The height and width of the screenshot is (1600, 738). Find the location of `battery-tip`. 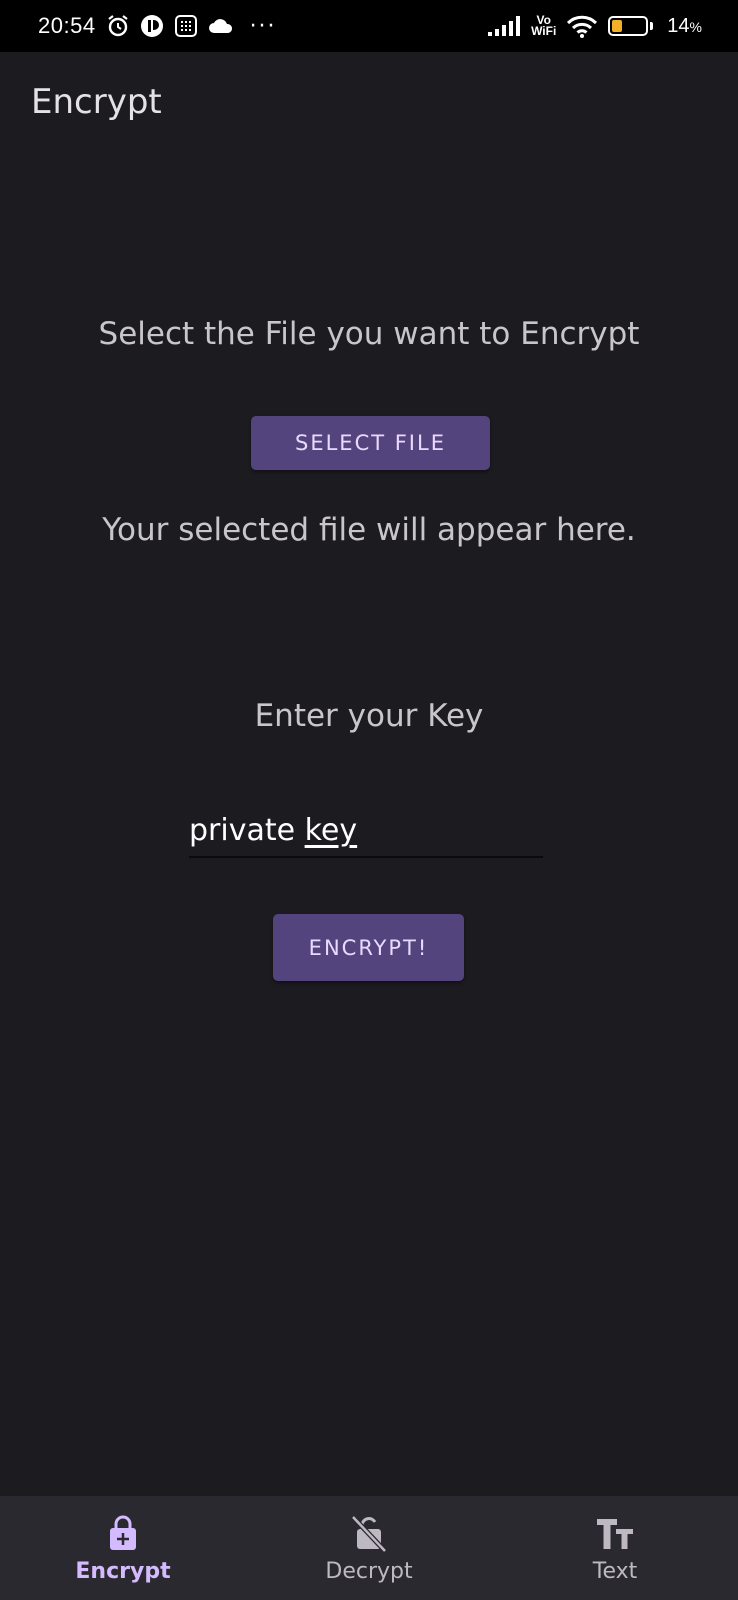

battery-tip is located at coordinates (652, 26).